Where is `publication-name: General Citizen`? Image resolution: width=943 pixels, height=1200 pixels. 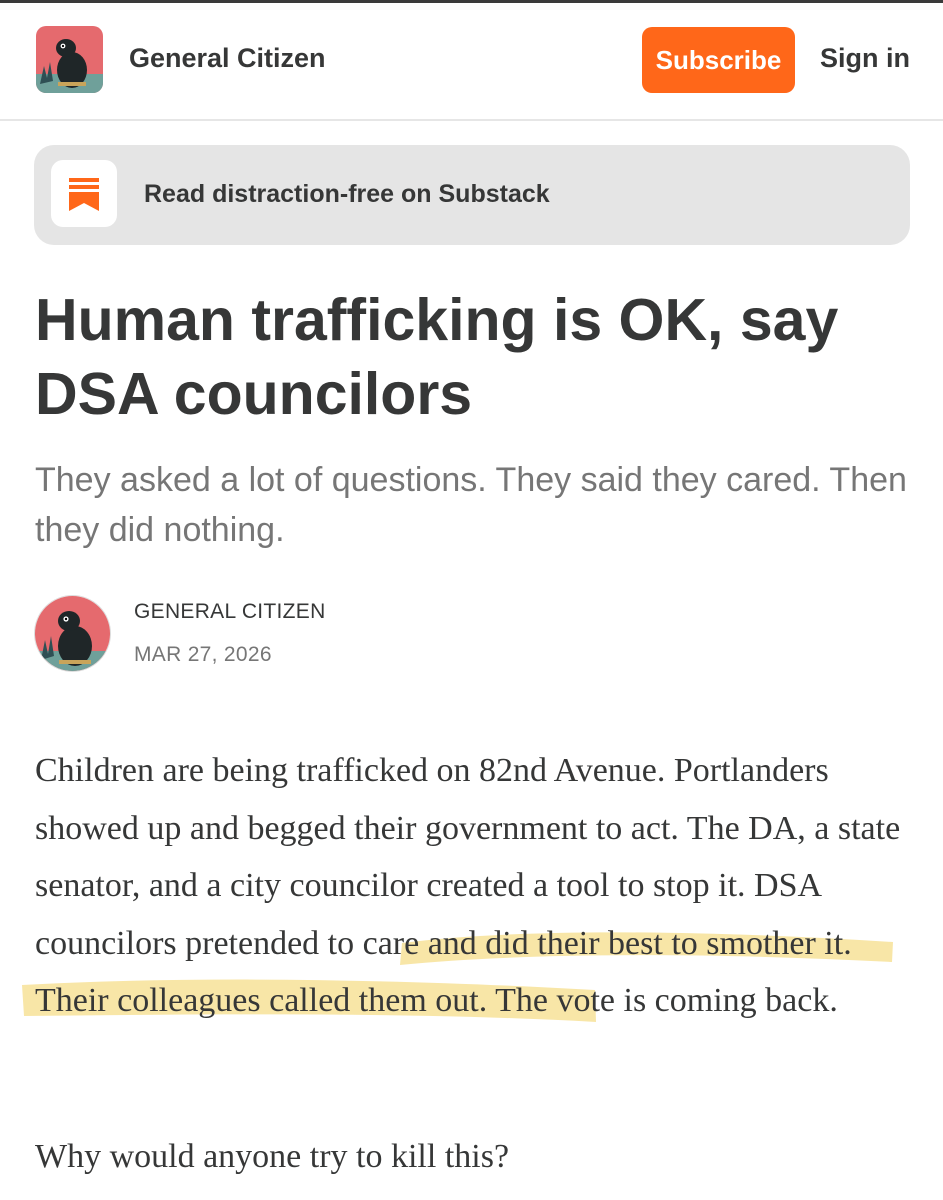
publication-name: General Citizen is located at coordinates (227, 58).